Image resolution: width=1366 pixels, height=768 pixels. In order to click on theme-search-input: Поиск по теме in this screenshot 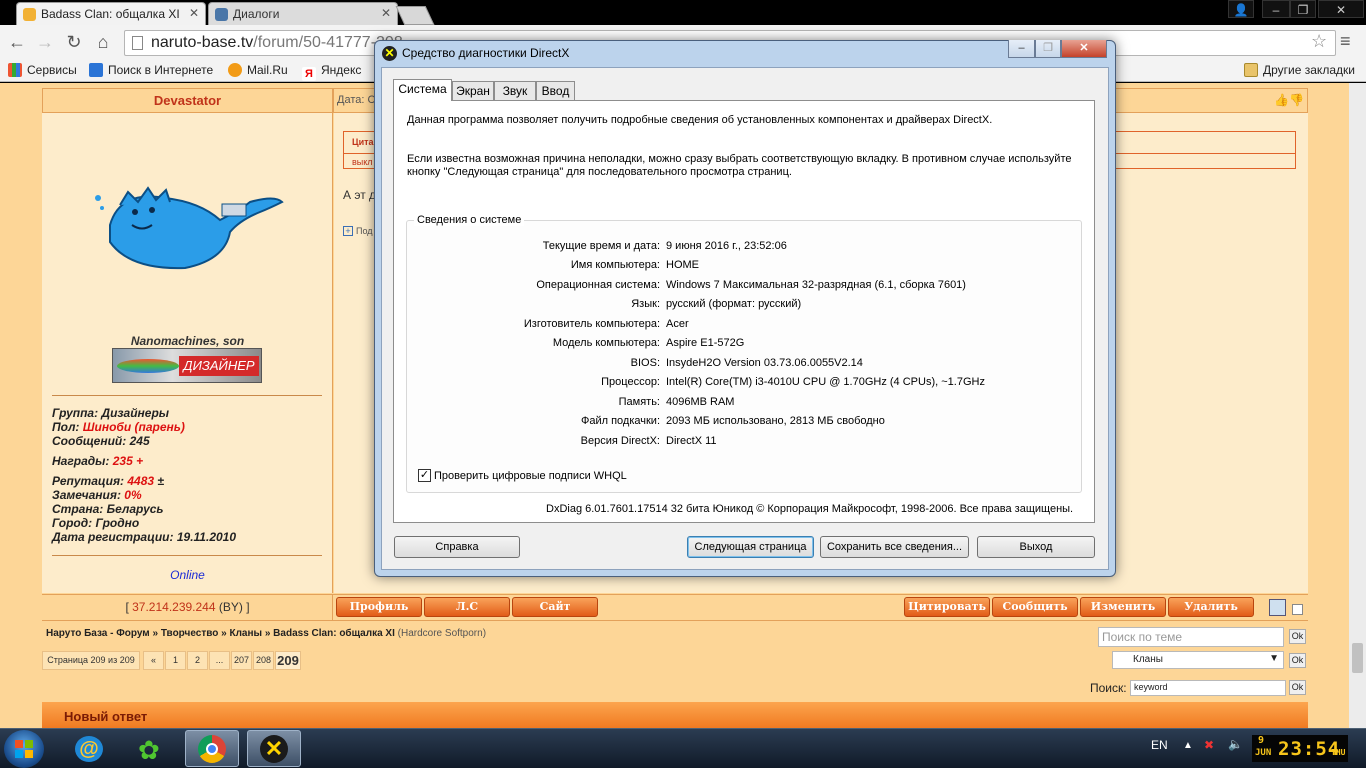, I will do `click(1191, 637)`.